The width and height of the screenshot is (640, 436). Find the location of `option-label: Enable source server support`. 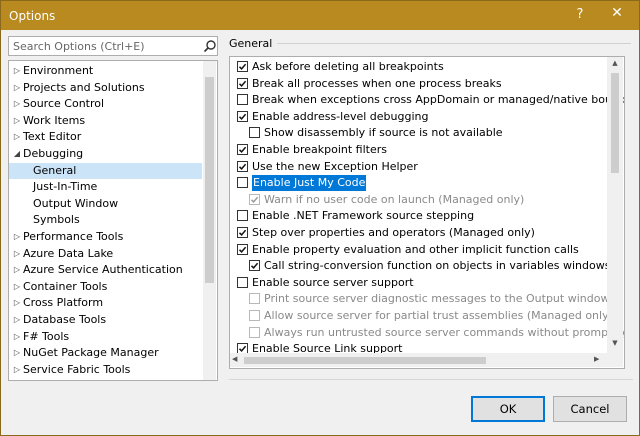

option-label: Enable source server support is located at coordinates (333, 282).